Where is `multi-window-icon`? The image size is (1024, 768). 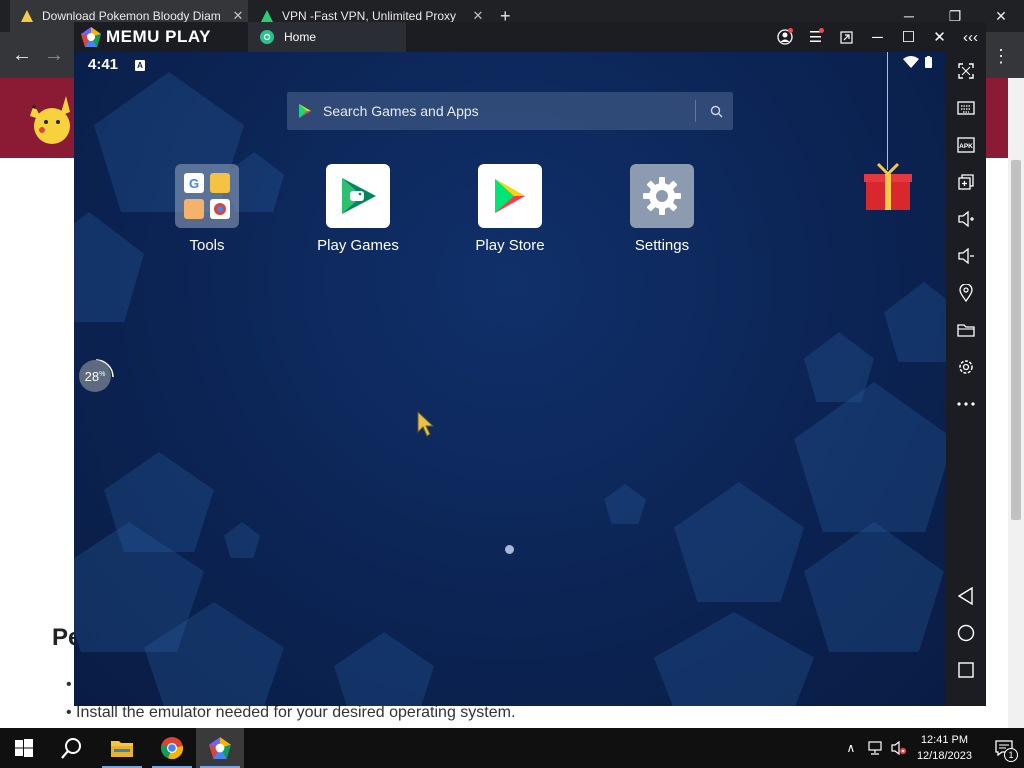 multi-window-icon is located at coordinates (966, 182).